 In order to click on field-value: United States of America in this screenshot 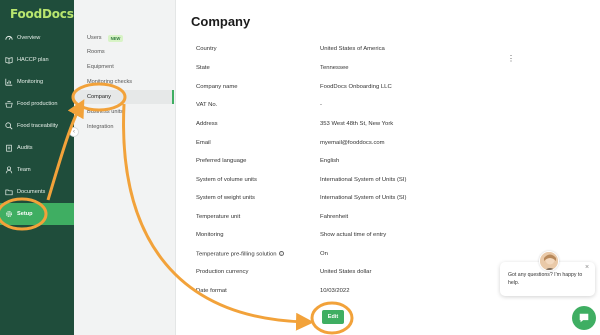, I will do `click(352, 49)`.